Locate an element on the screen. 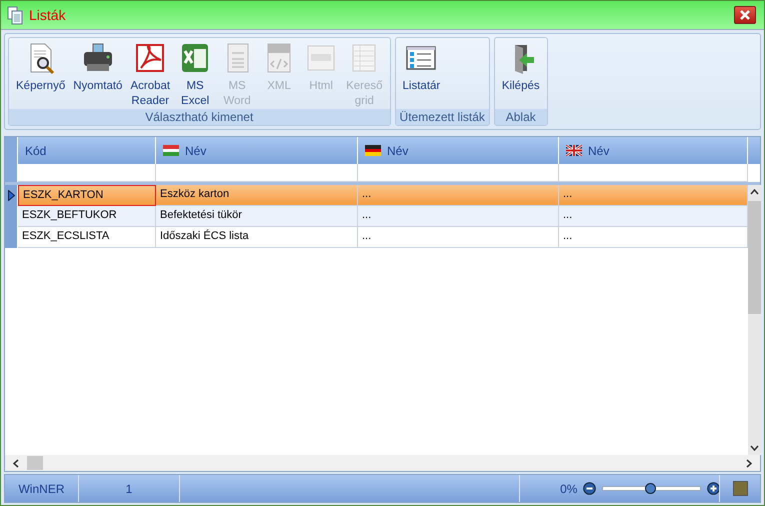 This screenshot has width=765, height=506. ribbon-button: MS Excel is located at coordinates (195, 73).